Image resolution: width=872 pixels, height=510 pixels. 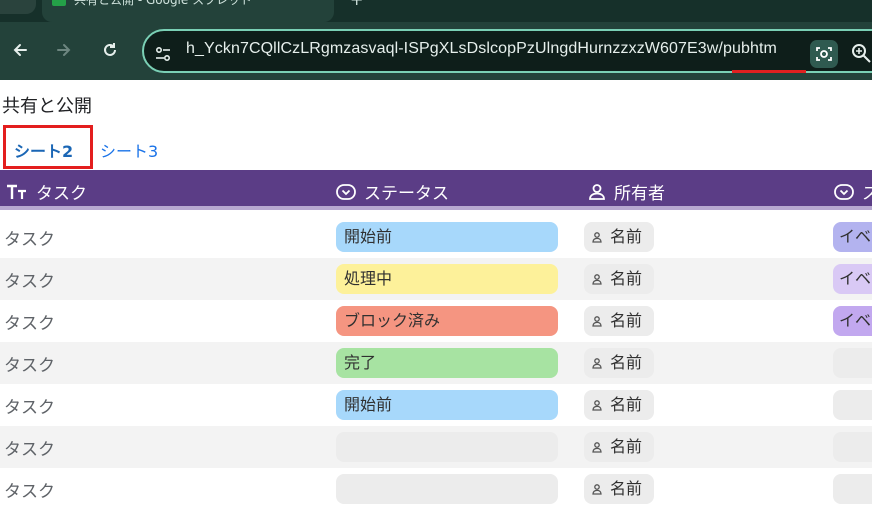 I want to click on zoom-icon, so click(x=861, y=53).